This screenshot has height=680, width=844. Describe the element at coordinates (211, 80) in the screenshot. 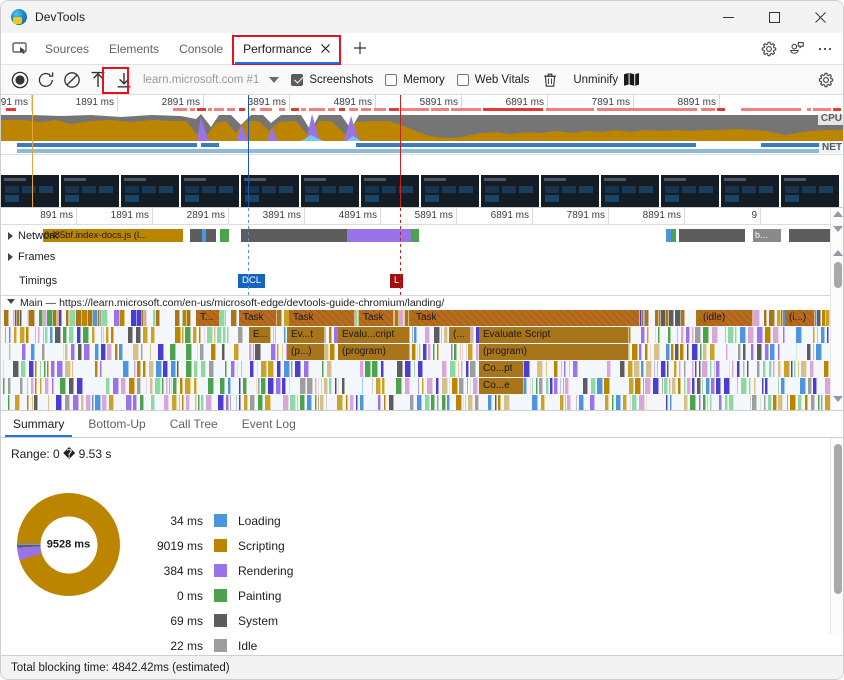

I see `profile-selector: learn.microsoft.com #1` at that location.